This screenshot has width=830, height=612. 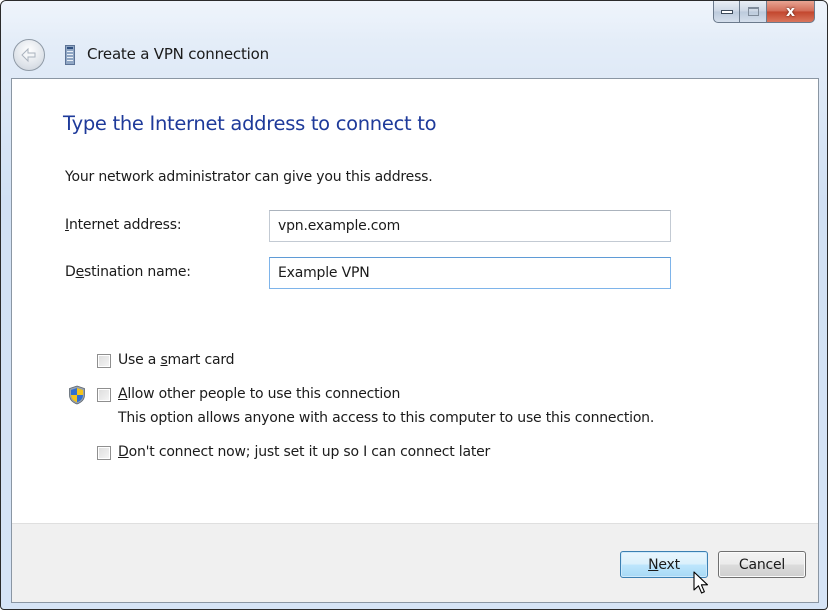 I want to click on label-part: nternet address:, so click(x=125, y=225).